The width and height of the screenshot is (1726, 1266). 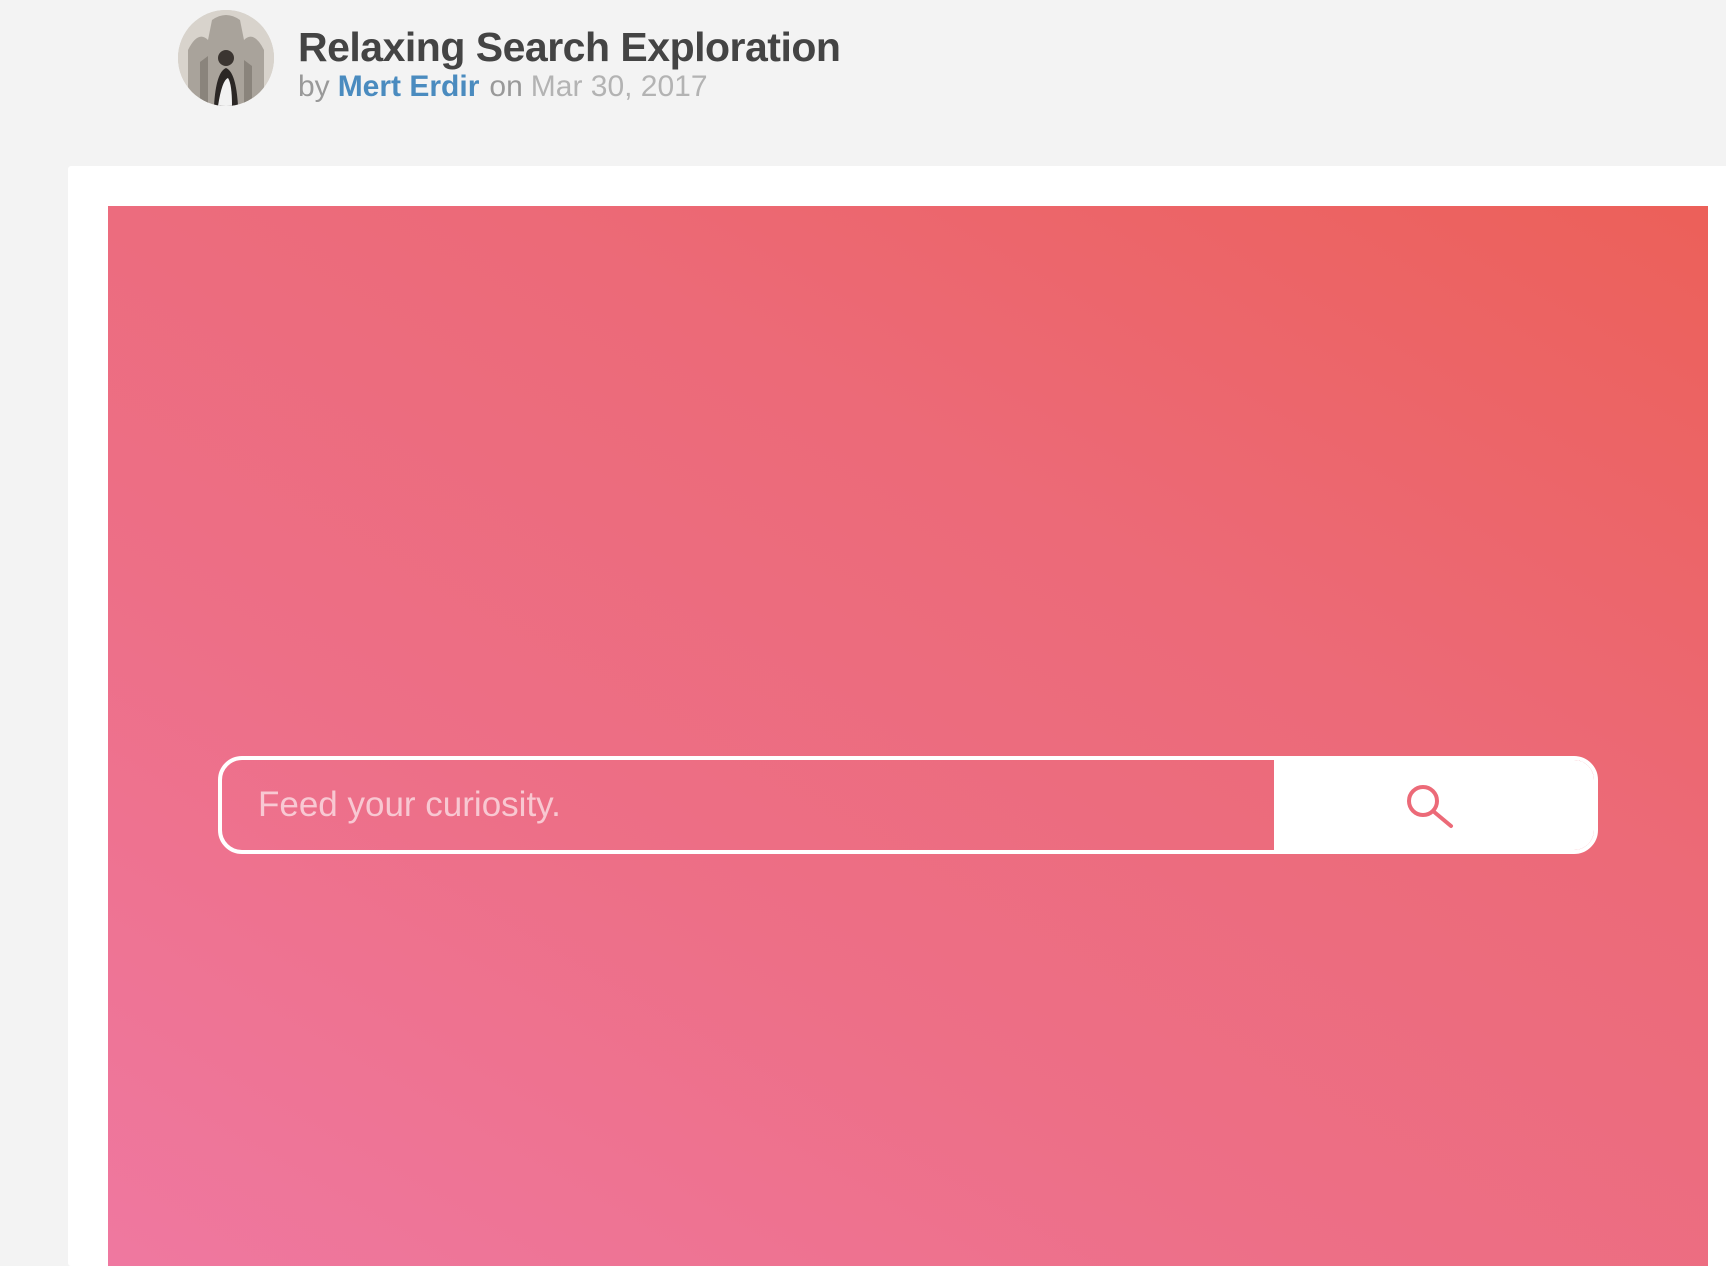 I want to click on shot-date: Mar 30, 2017, so click(x=619, y=86).